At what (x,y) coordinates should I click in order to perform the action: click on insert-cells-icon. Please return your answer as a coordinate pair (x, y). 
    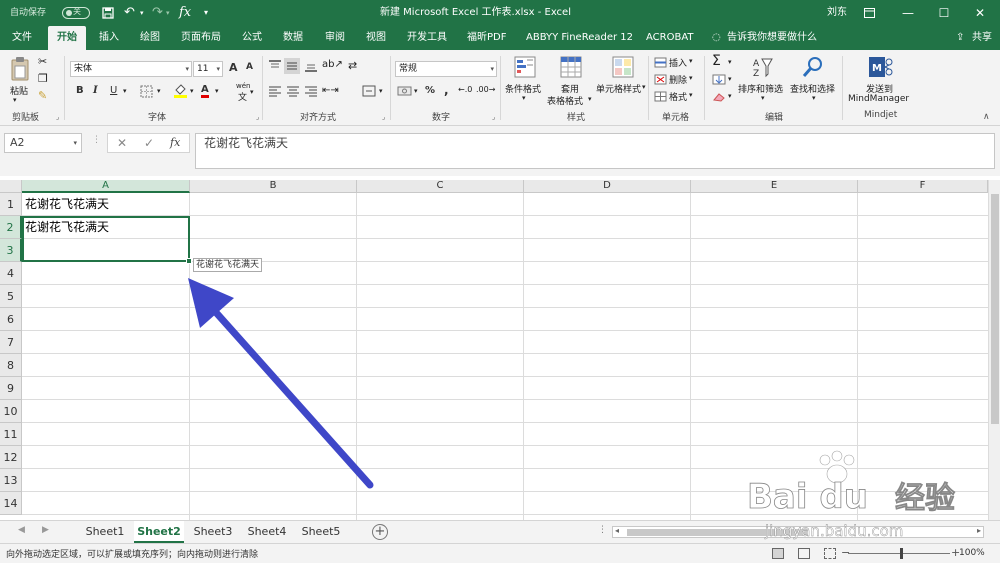
    Looking at the image, I should click on (660, 62).